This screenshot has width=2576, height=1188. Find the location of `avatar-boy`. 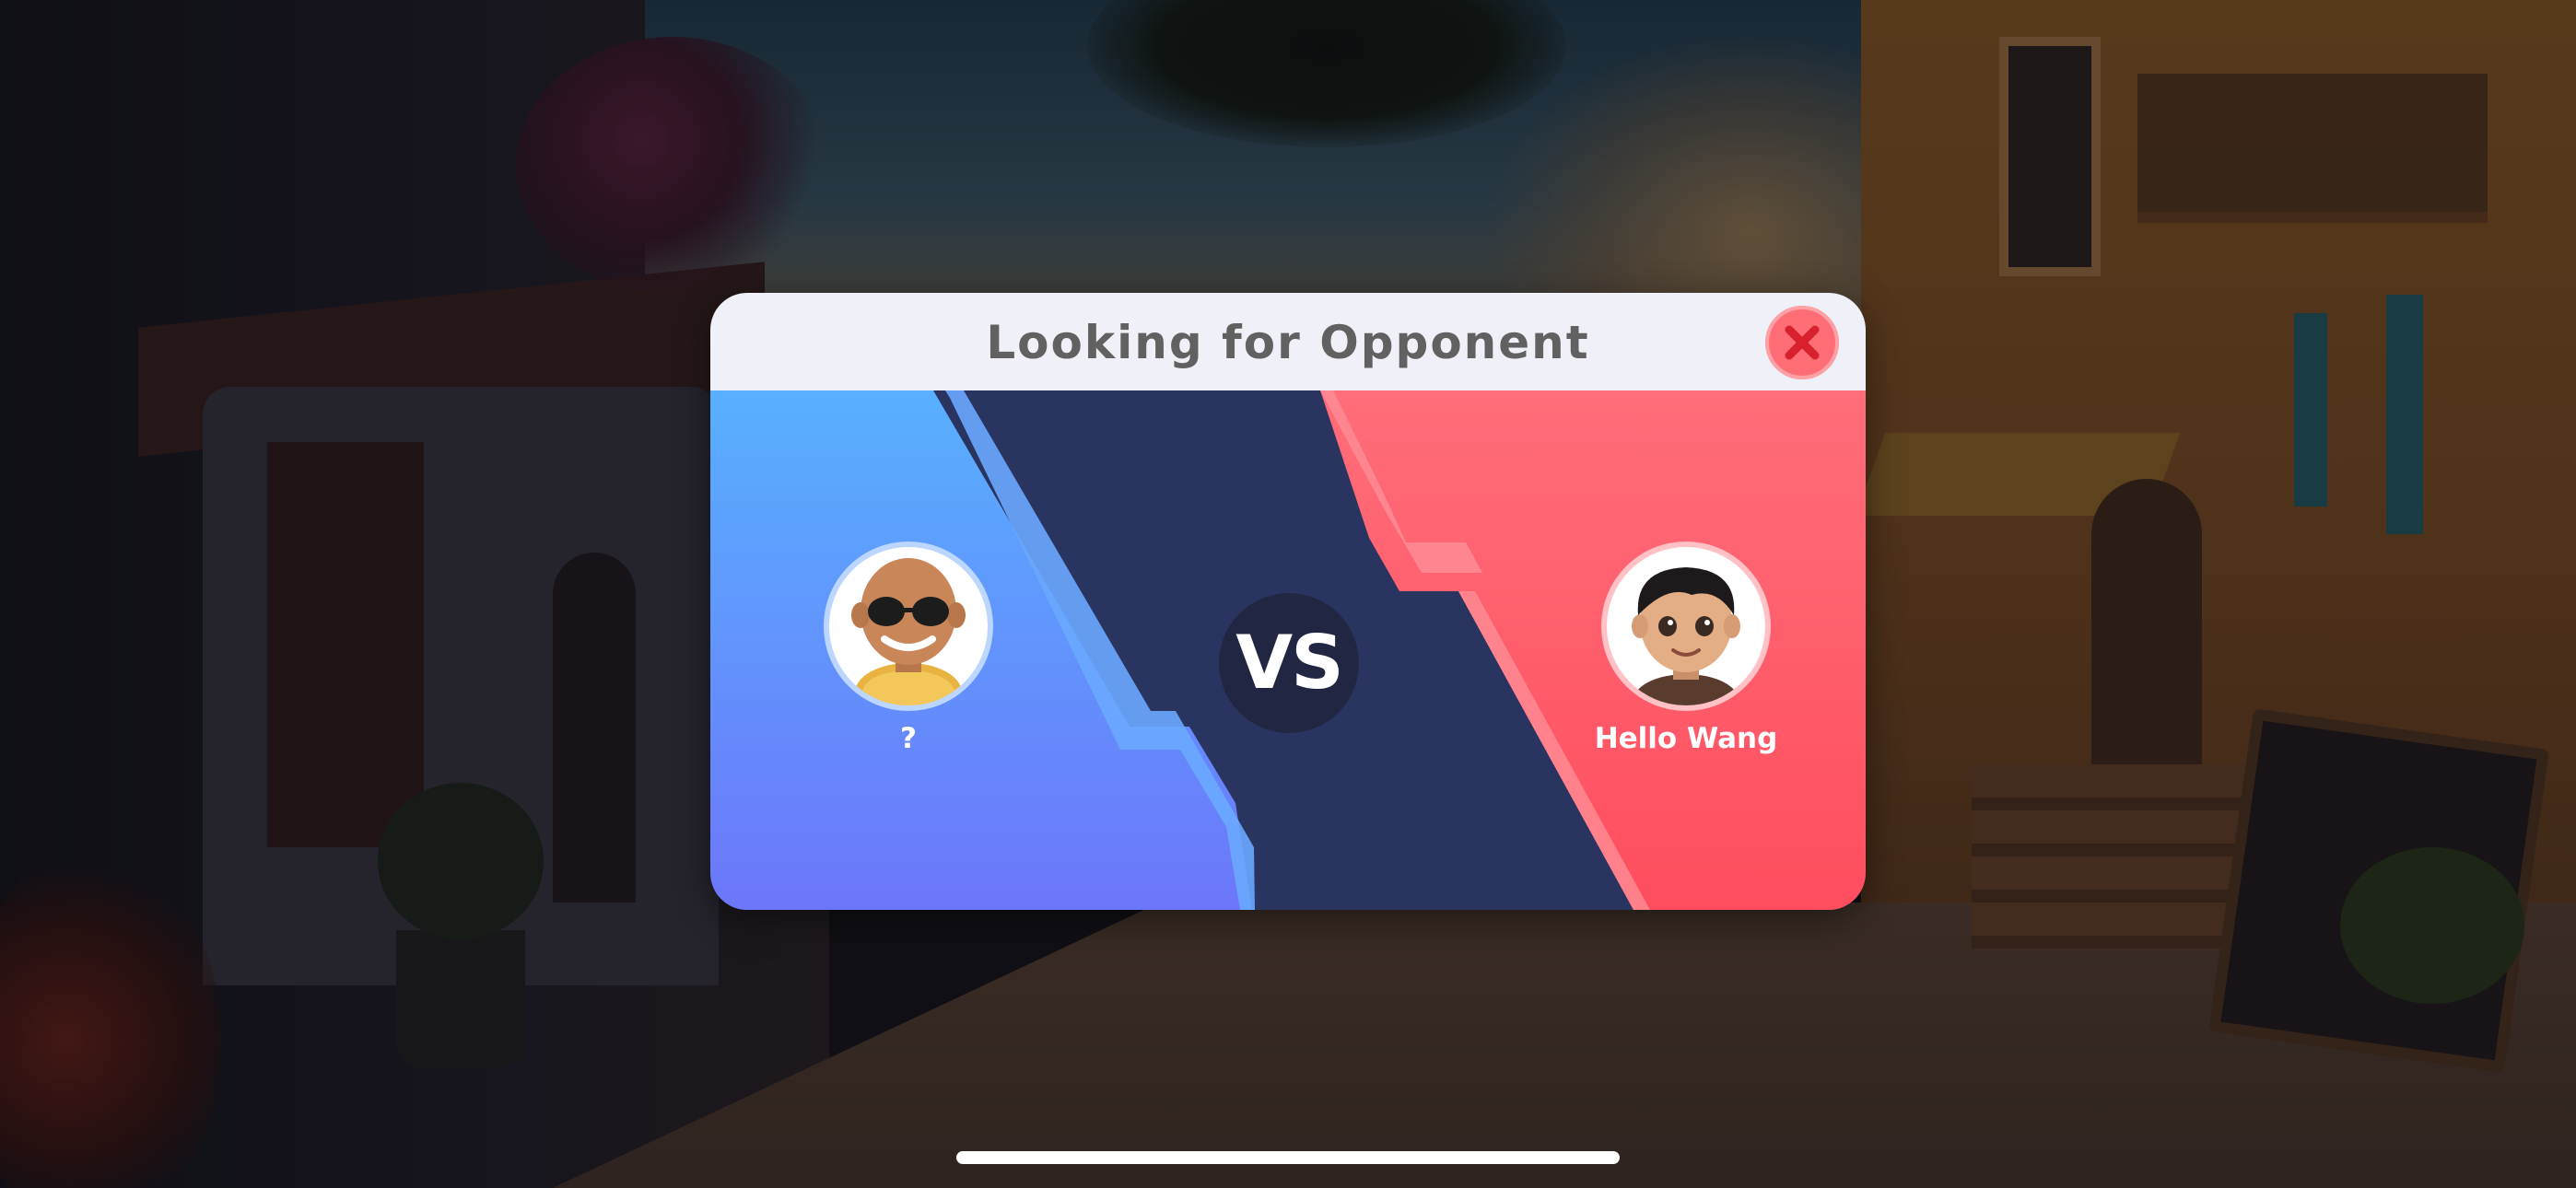

avatar-boy is located at coordinates (1686, 626).